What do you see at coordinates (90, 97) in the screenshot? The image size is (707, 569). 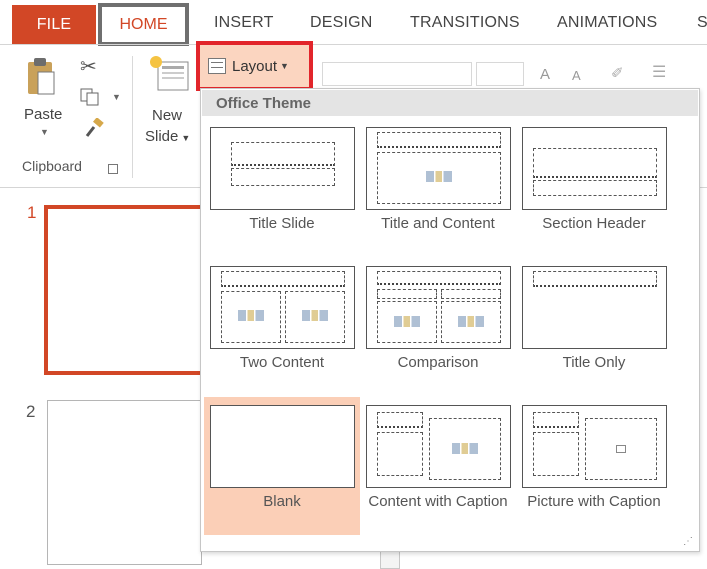 I see `copy-icon` at bounding box center [90, 97].